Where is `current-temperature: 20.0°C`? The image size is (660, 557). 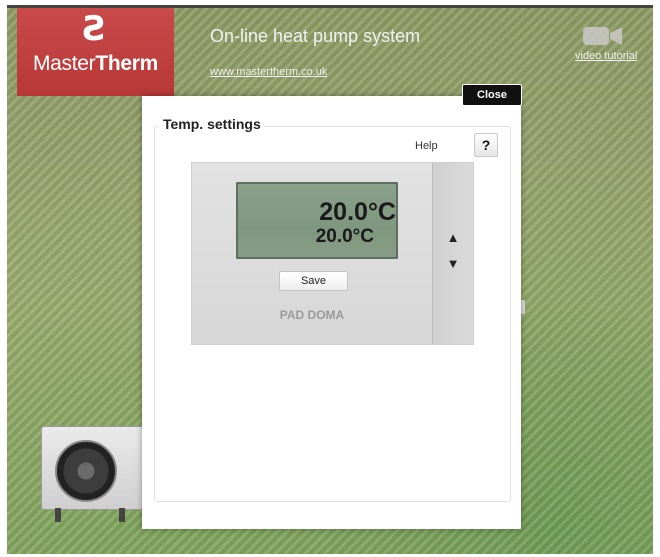
current-temperature: 20.0°C is located at coordinates (357, 212).